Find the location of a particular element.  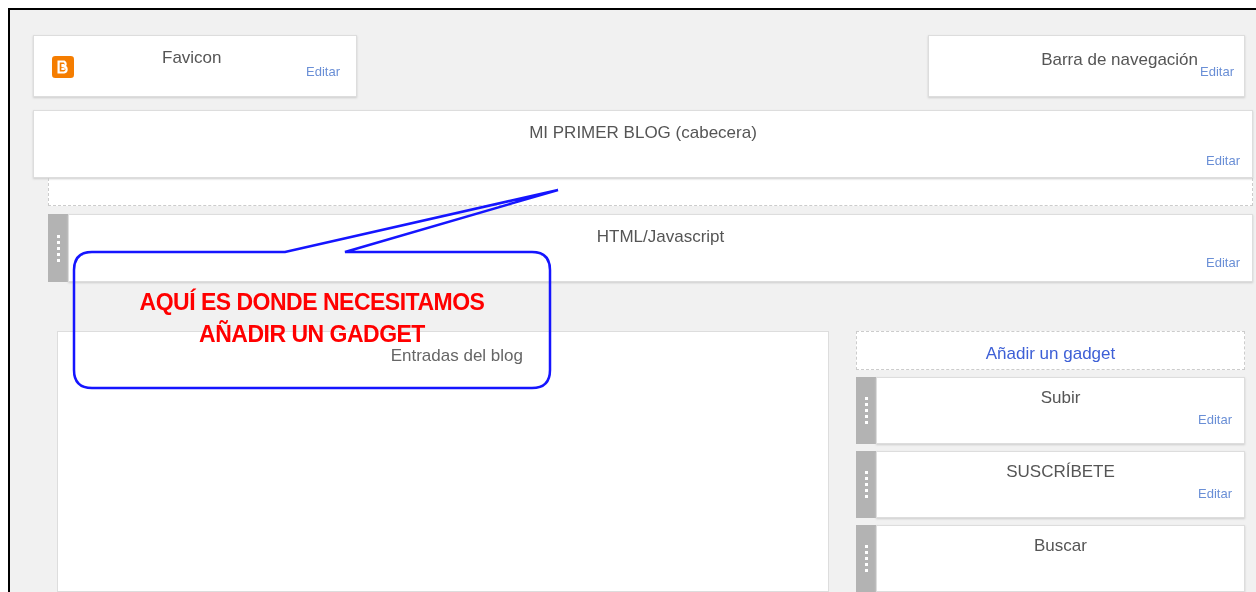

blogger-logo-icon is located at coordinates (63, 67).